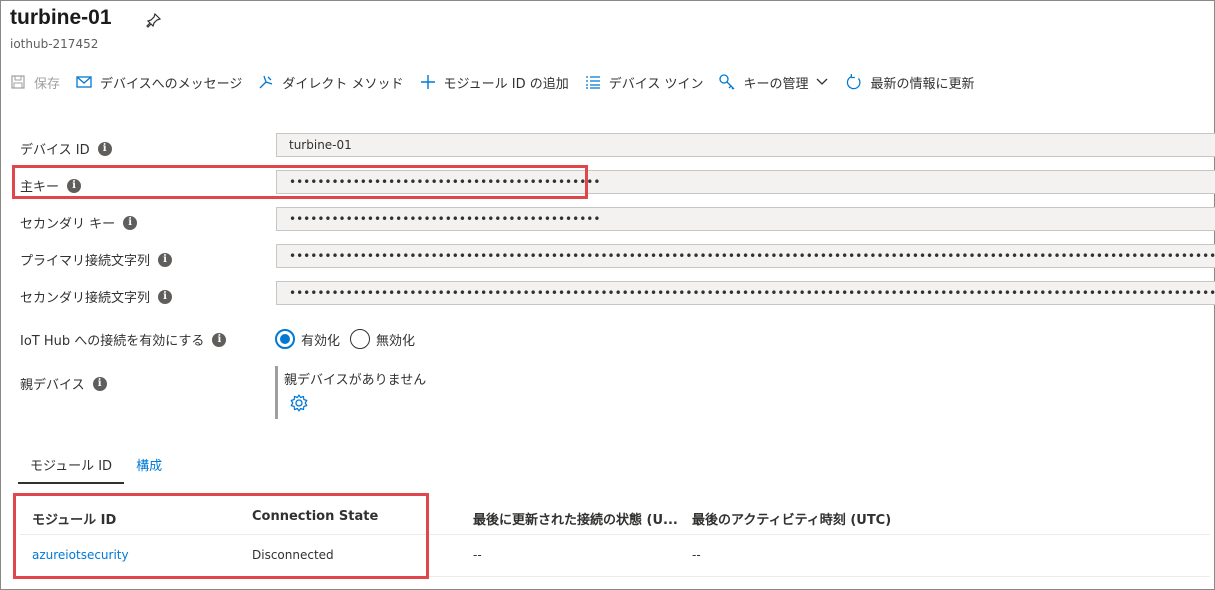 The height and width of the screenshot is (590, 1215). I want to click on column-header-last-activity: 最後のアクティビティ時刻 (UTC), so click(791, 518).